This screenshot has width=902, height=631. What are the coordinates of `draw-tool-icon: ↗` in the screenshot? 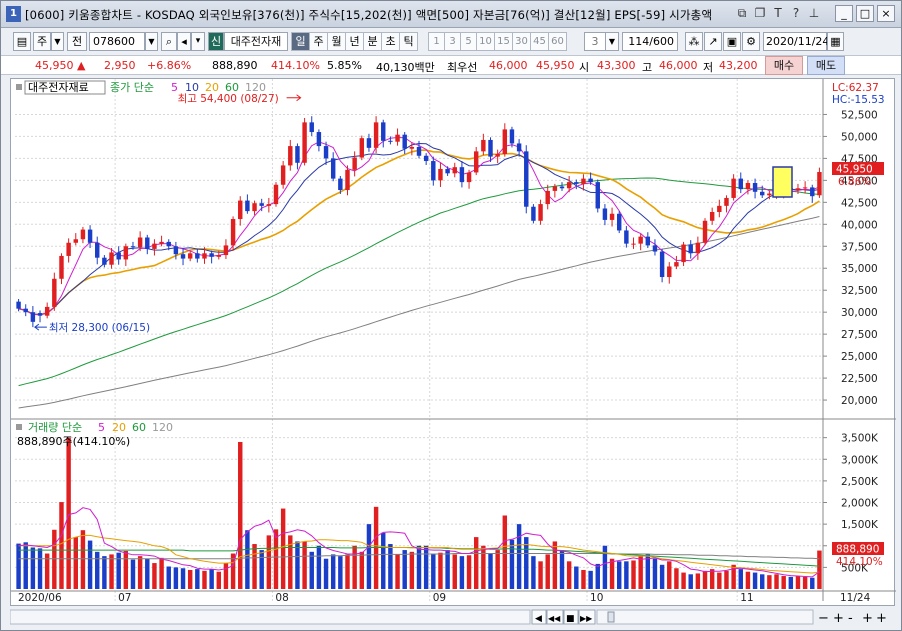 It's located at (713, 41).